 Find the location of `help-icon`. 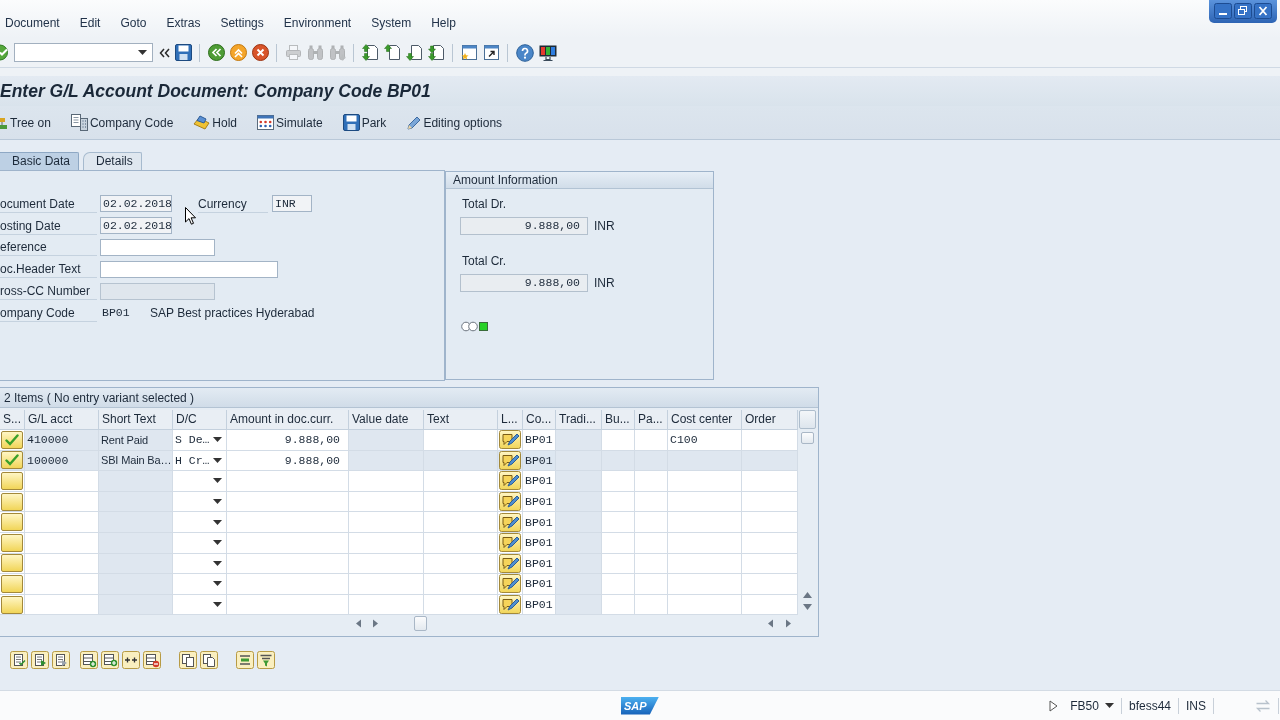

help-icon is located at coordinates (525, 52).